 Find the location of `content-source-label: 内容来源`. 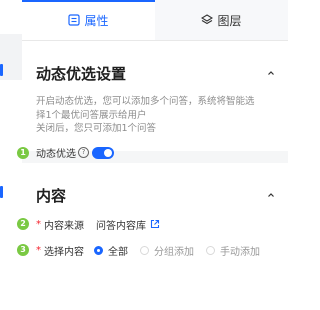

content-source-label: 内容来源 is located at coordinates (64, 226).